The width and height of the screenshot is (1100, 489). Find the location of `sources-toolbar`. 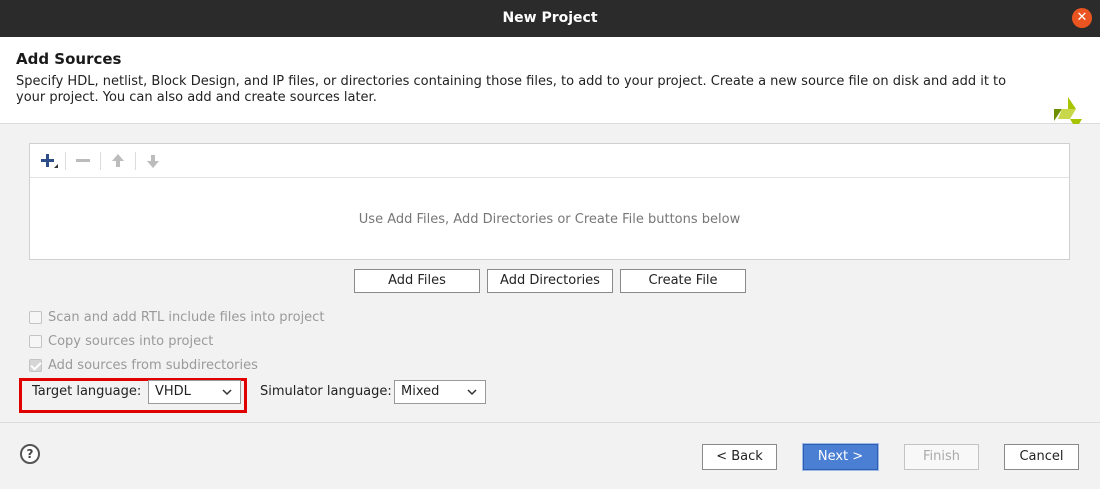

sources-toolbar is located at coordinates (549, 161).